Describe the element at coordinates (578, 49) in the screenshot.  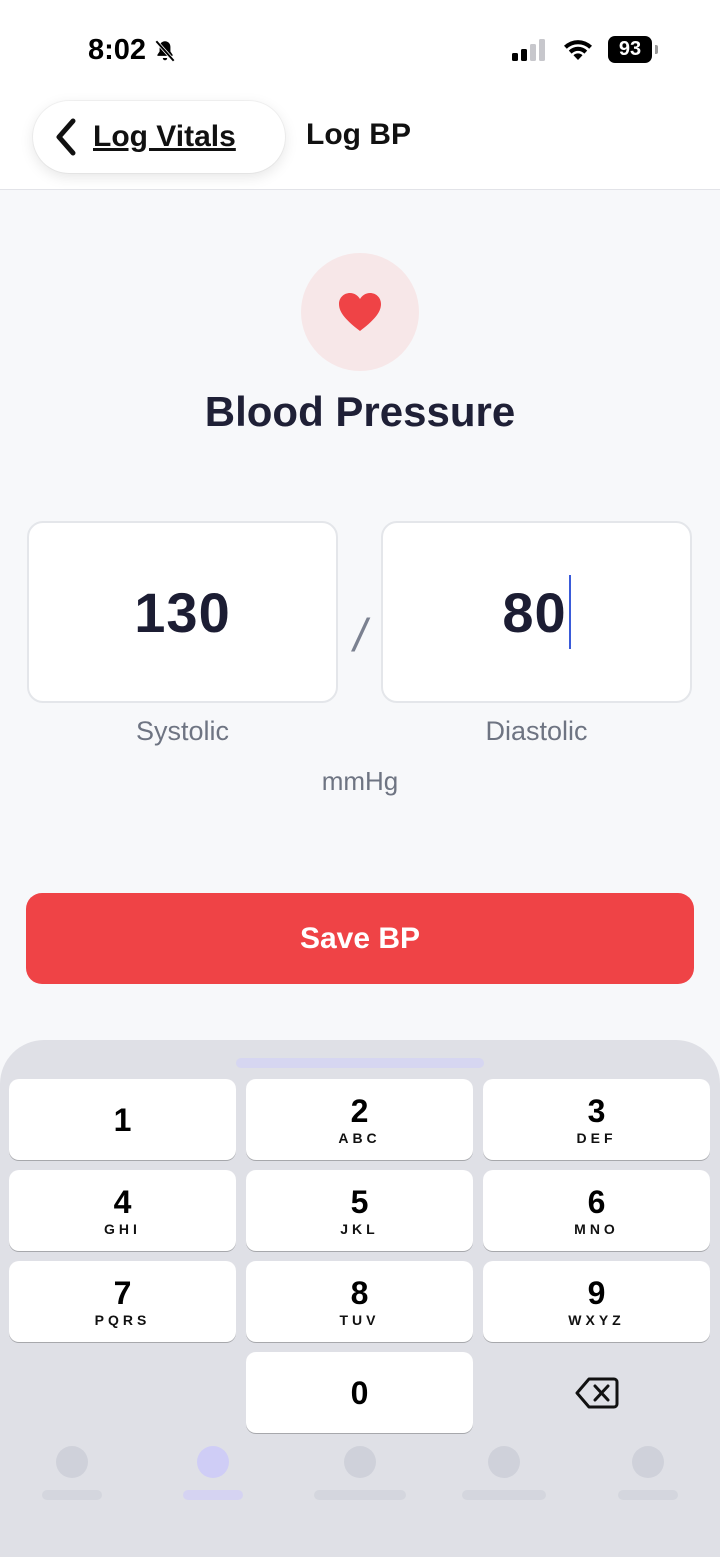
I see `wifi-icon` at that location.